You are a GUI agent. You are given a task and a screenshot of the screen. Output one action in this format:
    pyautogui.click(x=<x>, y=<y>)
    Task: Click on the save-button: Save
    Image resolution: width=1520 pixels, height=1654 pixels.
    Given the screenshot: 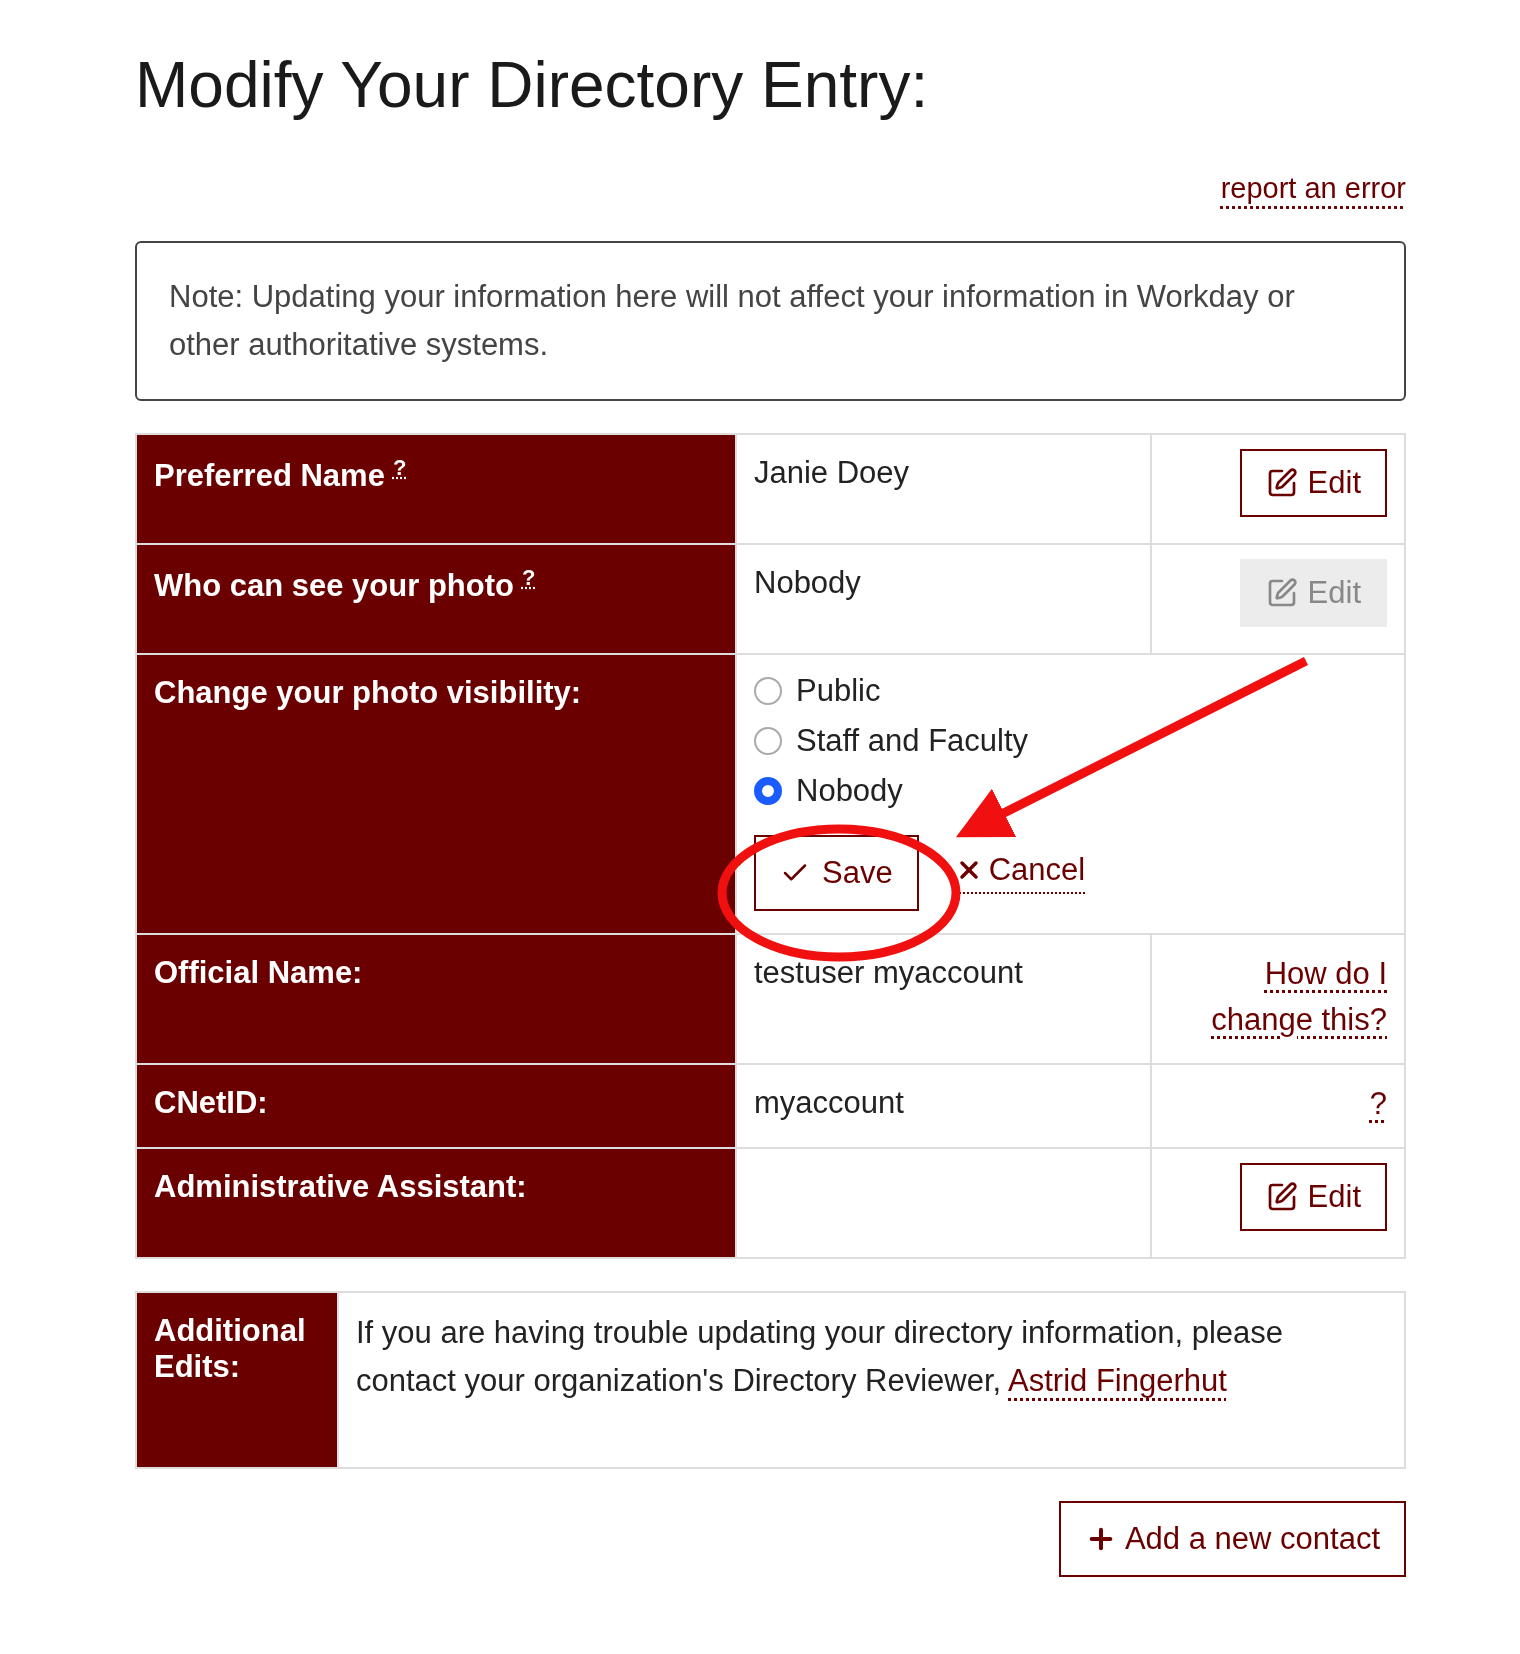 What is the action you would take?
    pyautogui.click(x=836, y=873)
    